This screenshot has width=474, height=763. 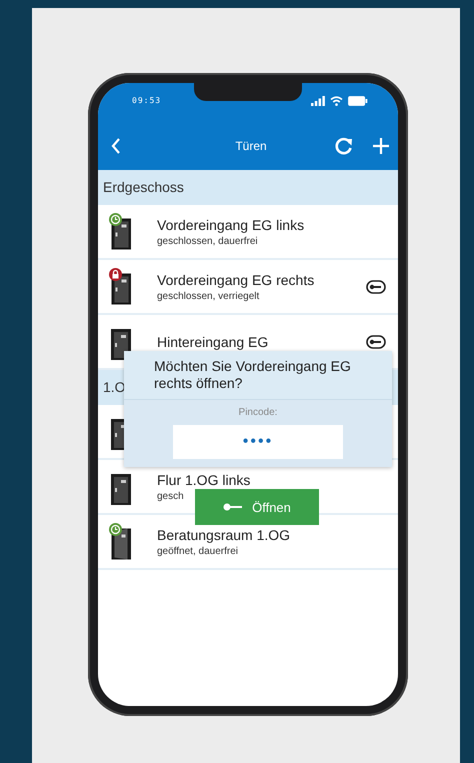 I want to click on door-status: geöffnet, dauerfrei, so click(x=197, y=551).